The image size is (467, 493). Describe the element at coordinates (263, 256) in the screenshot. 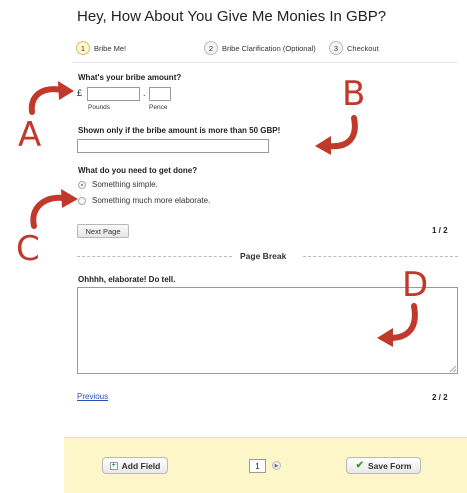

I see `page-break-label: Page Break` at that location.